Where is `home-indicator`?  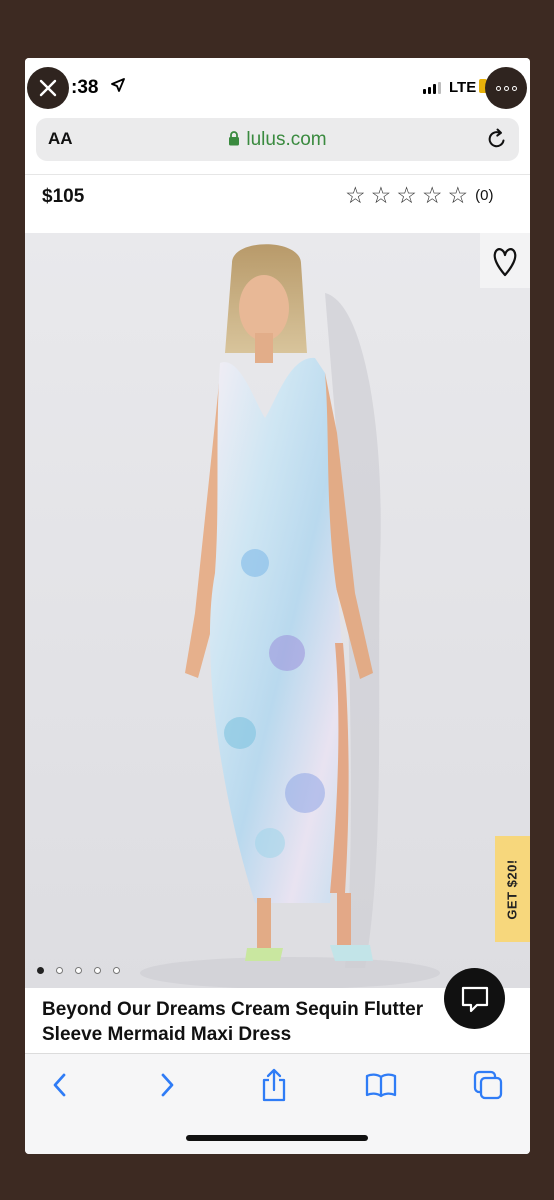 home-indicator is located at coordinates (277, 1138).